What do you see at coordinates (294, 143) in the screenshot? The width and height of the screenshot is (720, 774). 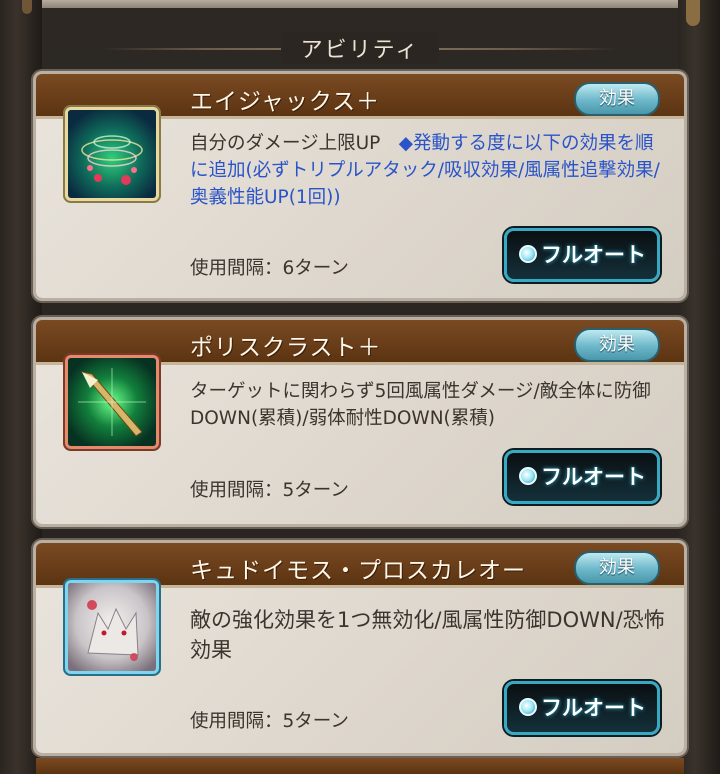 I see `description-text: 自分のダメージ上限UP` at bounding box center [294, 143].